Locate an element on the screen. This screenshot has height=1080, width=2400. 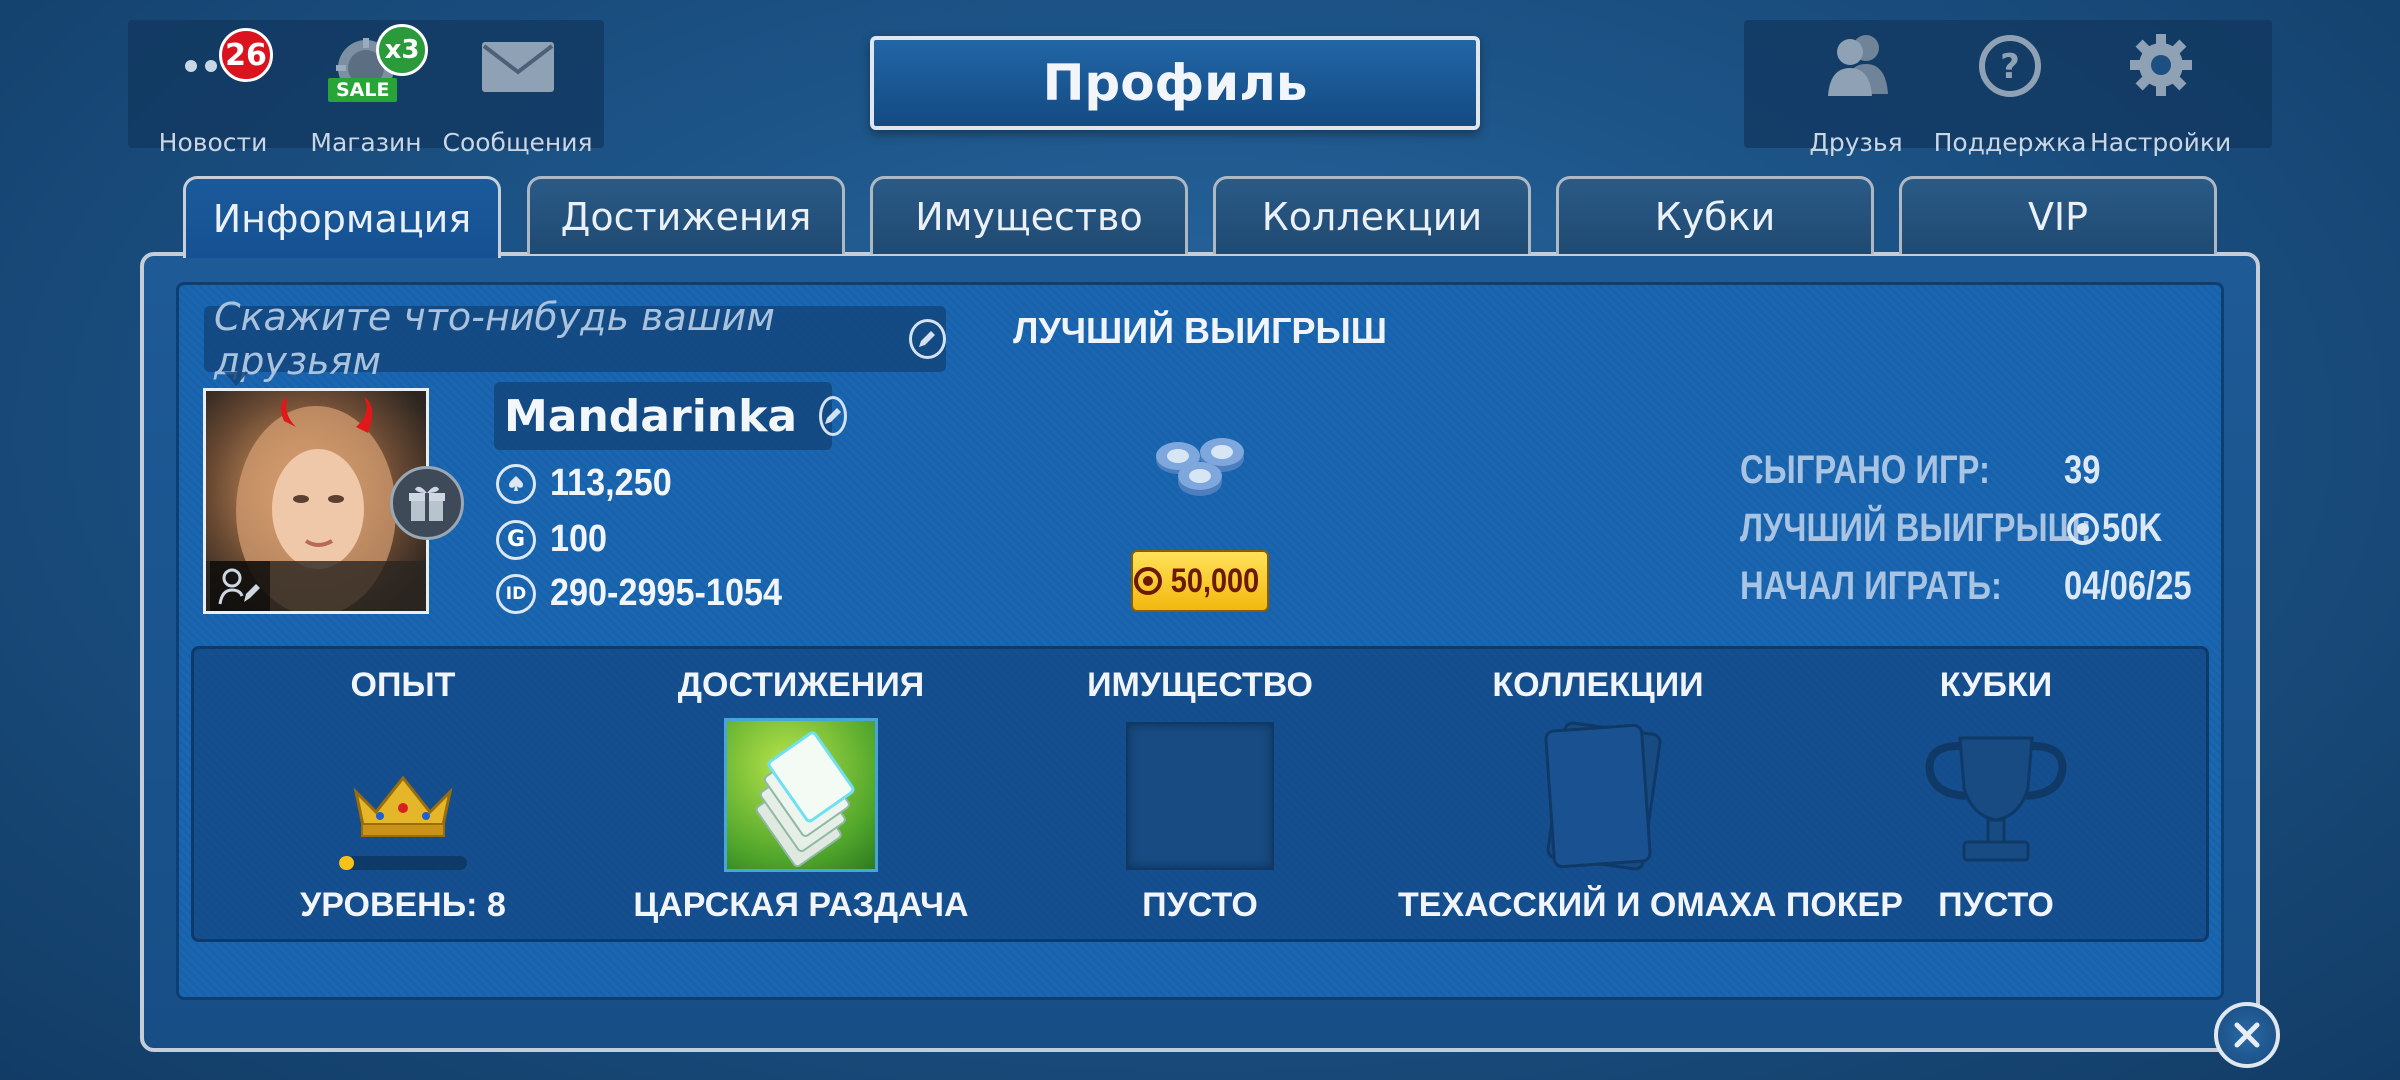
best-win-title: ЛУЧШИЙ ВЫИГРЫШ is located at coordinates (1200, 330).